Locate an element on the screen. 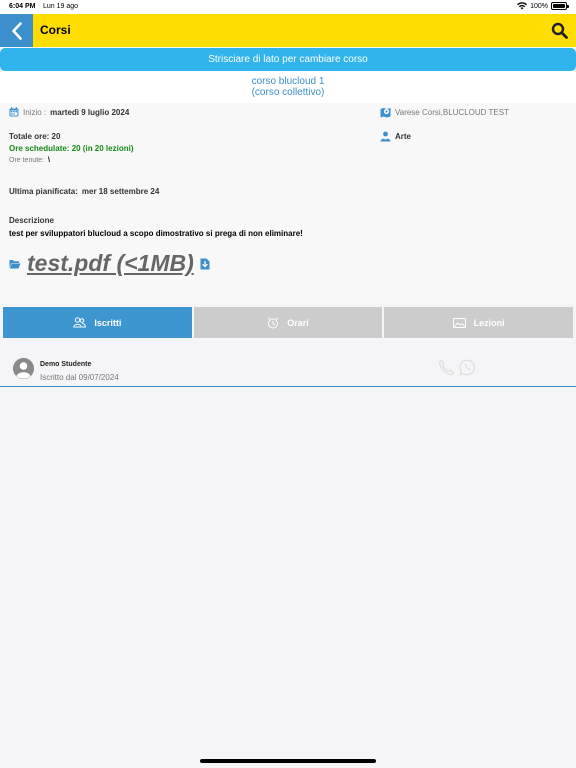 The image size is (576, 768). tab-iscritti-label: Iscritti is located at coordinates (108, 322).